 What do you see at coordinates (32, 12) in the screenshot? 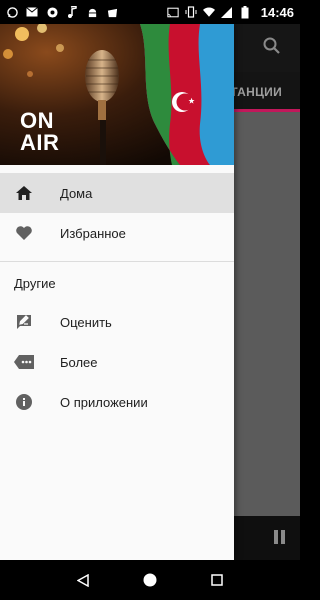
I see `mail-icon` at bounding box center [32, 12].